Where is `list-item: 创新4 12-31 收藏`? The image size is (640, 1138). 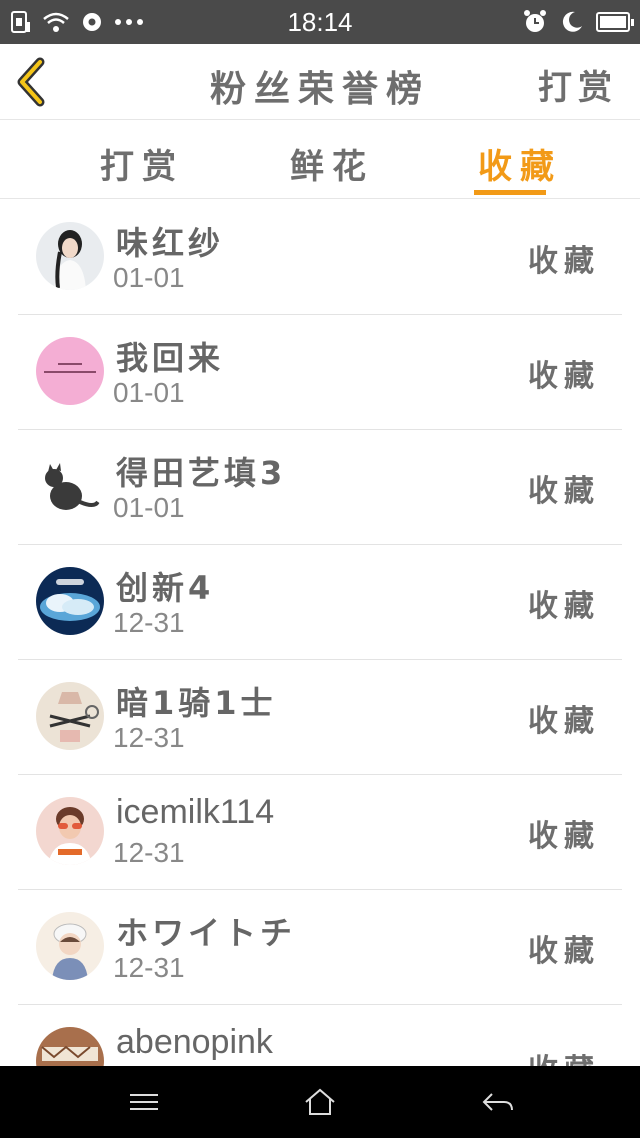
list-item: 创新4 12-31 收藏 is located at coordinates (320, 602).